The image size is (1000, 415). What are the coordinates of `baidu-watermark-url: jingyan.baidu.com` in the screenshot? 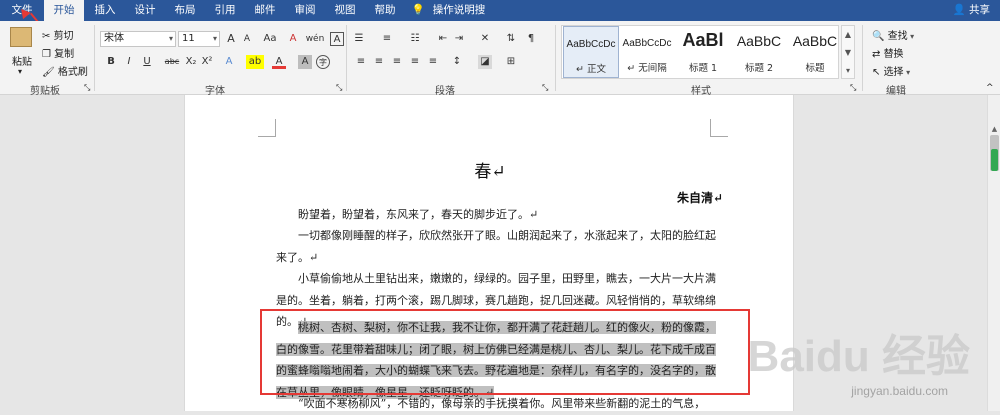 It's located at (899, 391).